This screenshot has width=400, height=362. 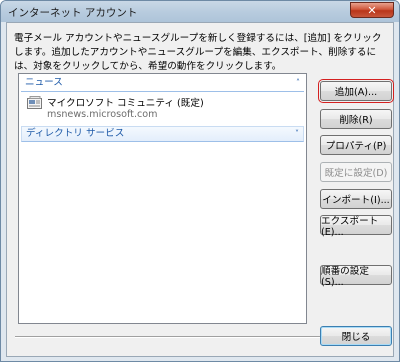 I want to click on group-label-directory: ディレクトリ サービス, so click(x=75, y=133).